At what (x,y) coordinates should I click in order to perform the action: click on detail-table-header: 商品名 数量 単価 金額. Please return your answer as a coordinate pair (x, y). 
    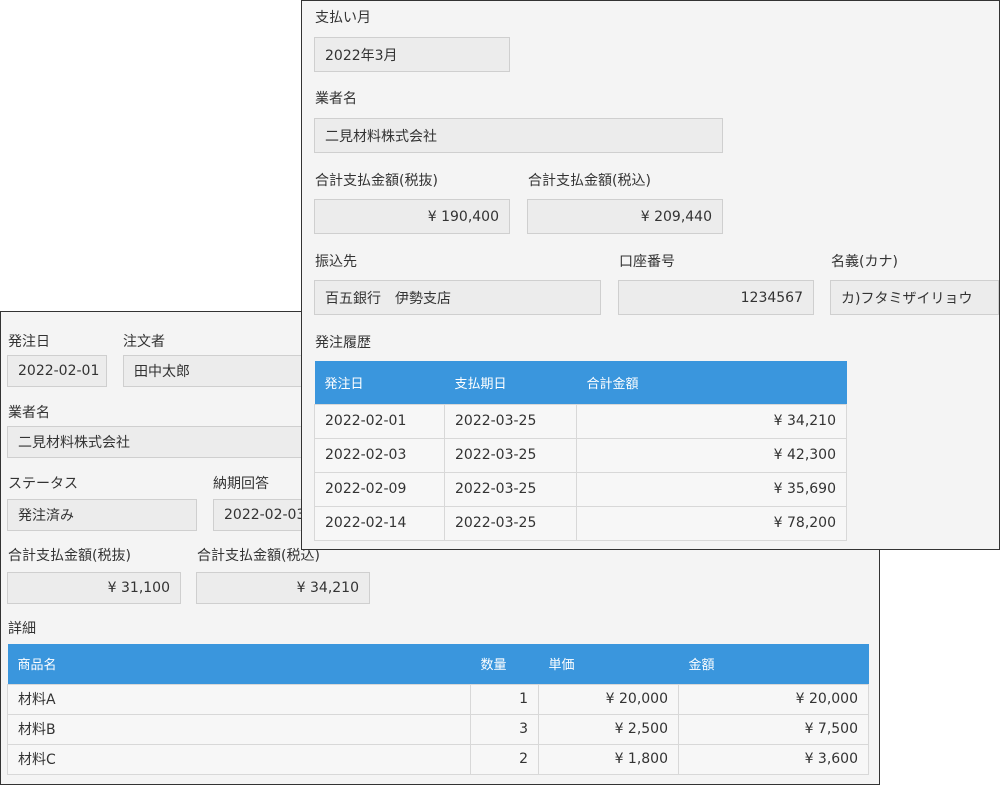
    Looking at the image, I should click on (438, 664).